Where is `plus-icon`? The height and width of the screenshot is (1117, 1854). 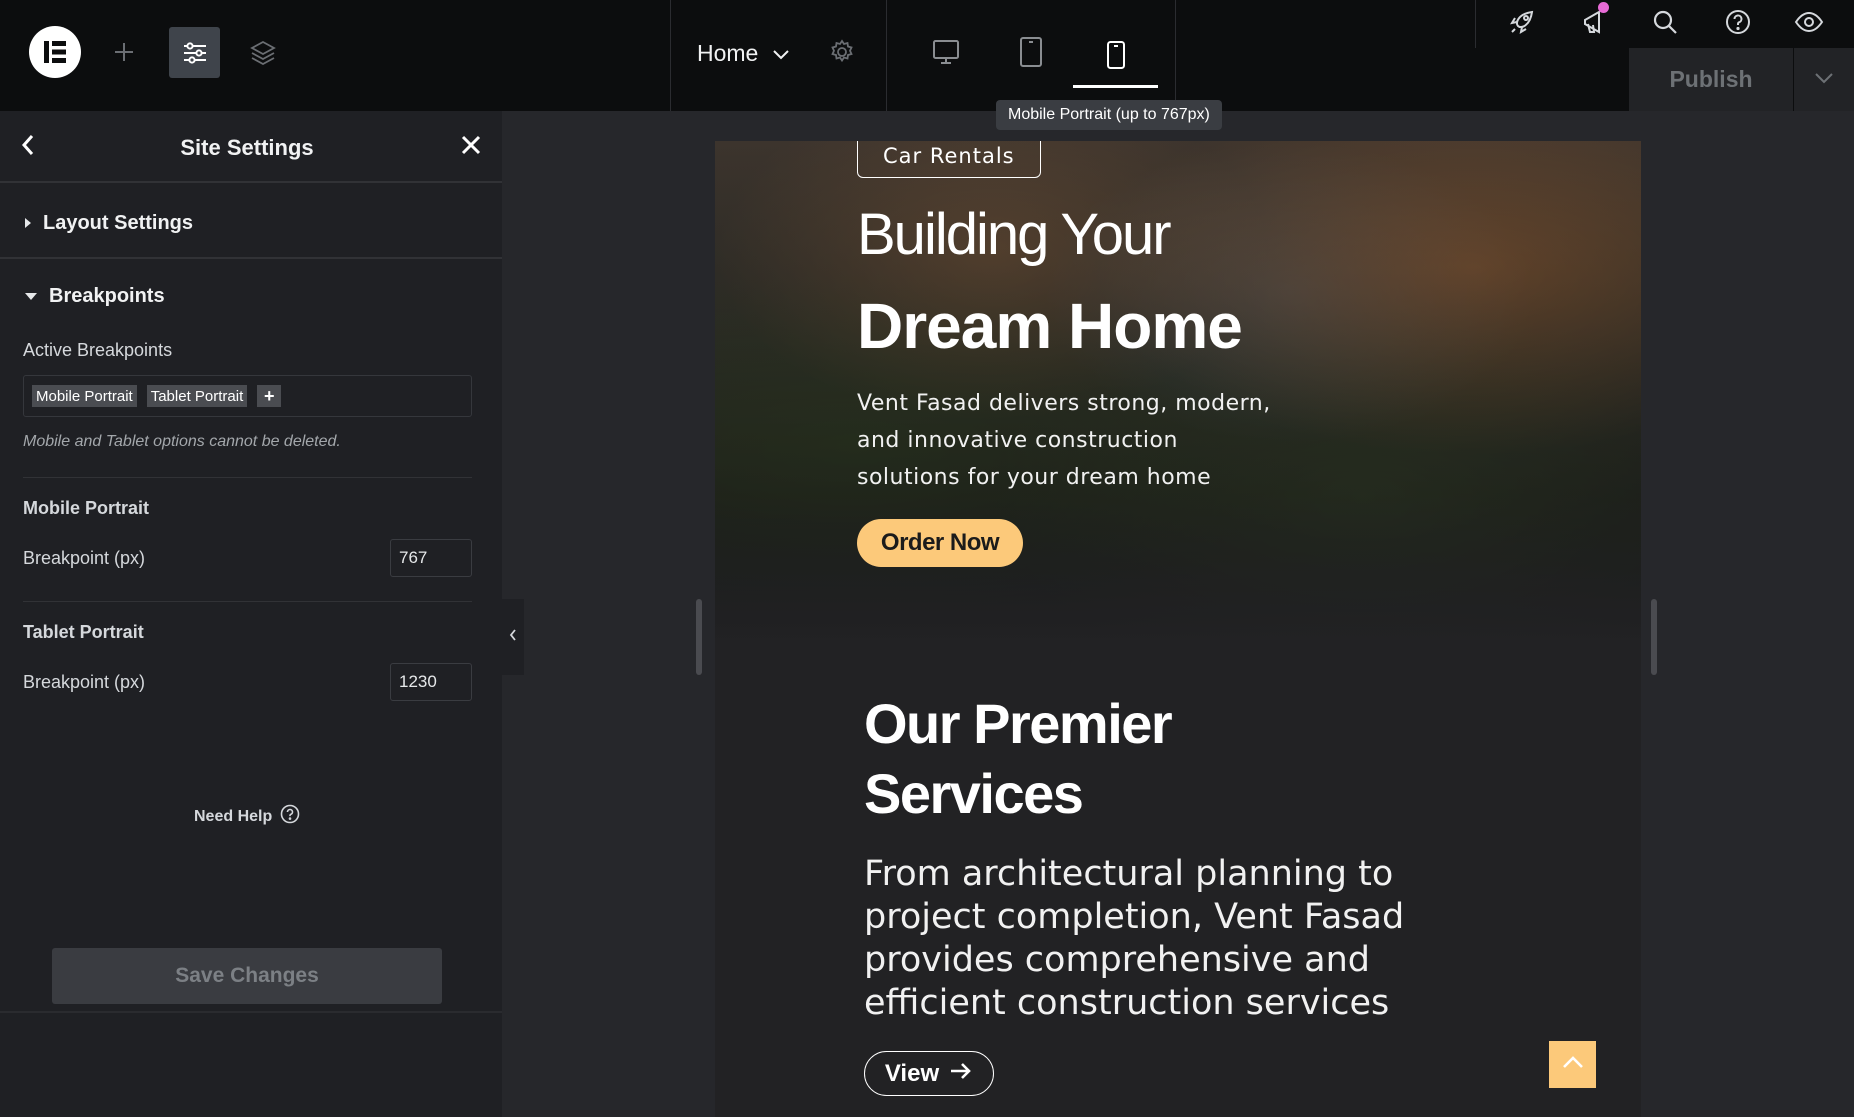
plus-icon is located at coordinates (124, 52).